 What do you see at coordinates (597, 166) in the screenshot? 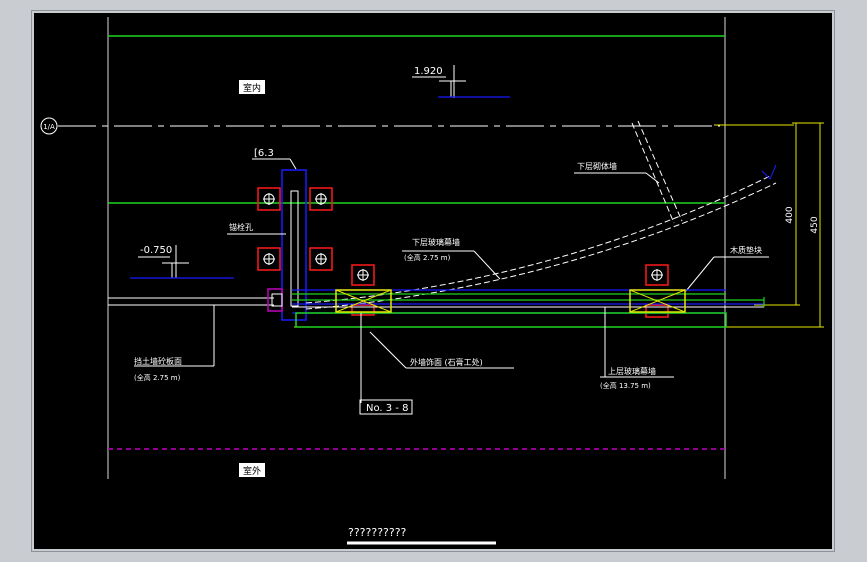
I see `lower-wall-label: 下层砌体墙` at bounding box center [597, 166].